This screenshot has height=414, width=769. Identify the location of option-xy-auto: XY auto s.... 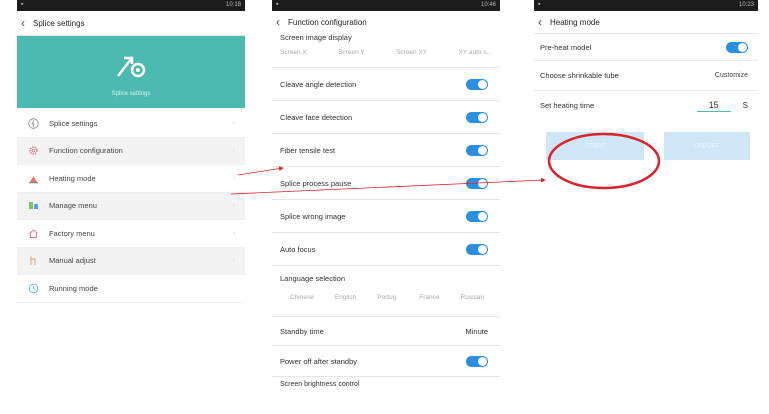
(474, 55).